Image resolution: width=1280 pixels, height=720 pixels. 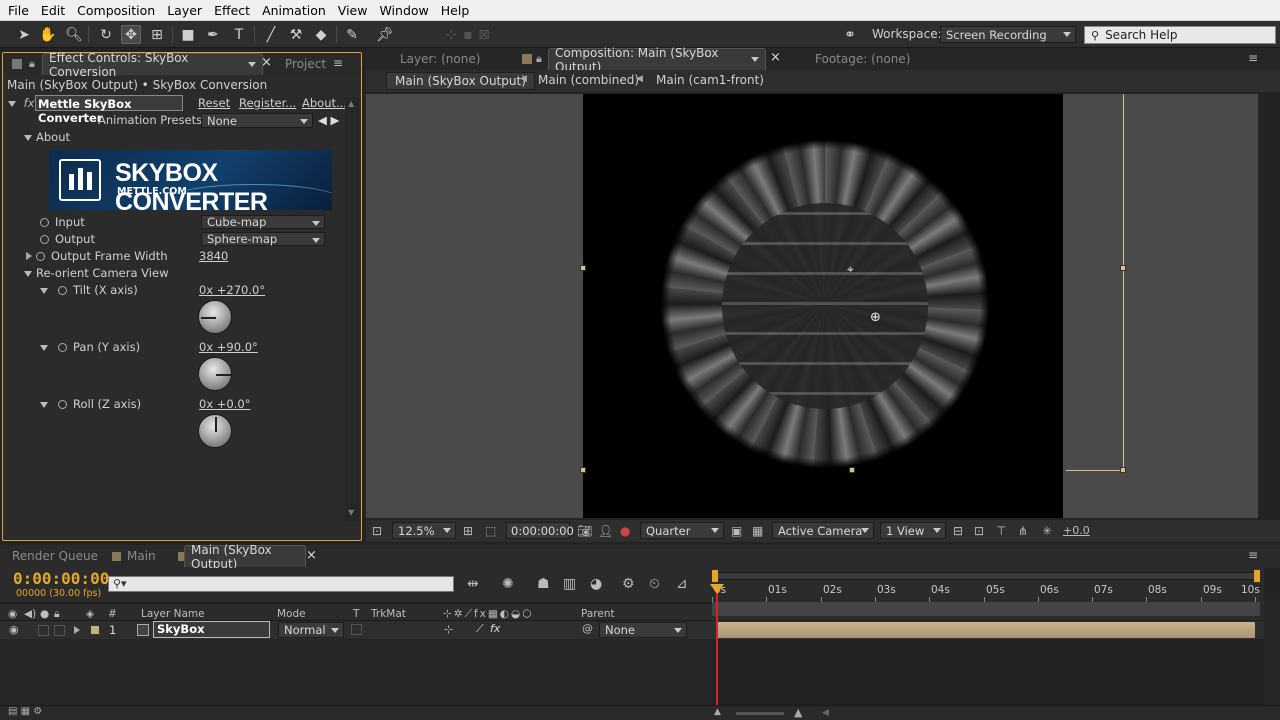 I want to click on animation-presets-dropdown: None, so click(x=257, y=120).